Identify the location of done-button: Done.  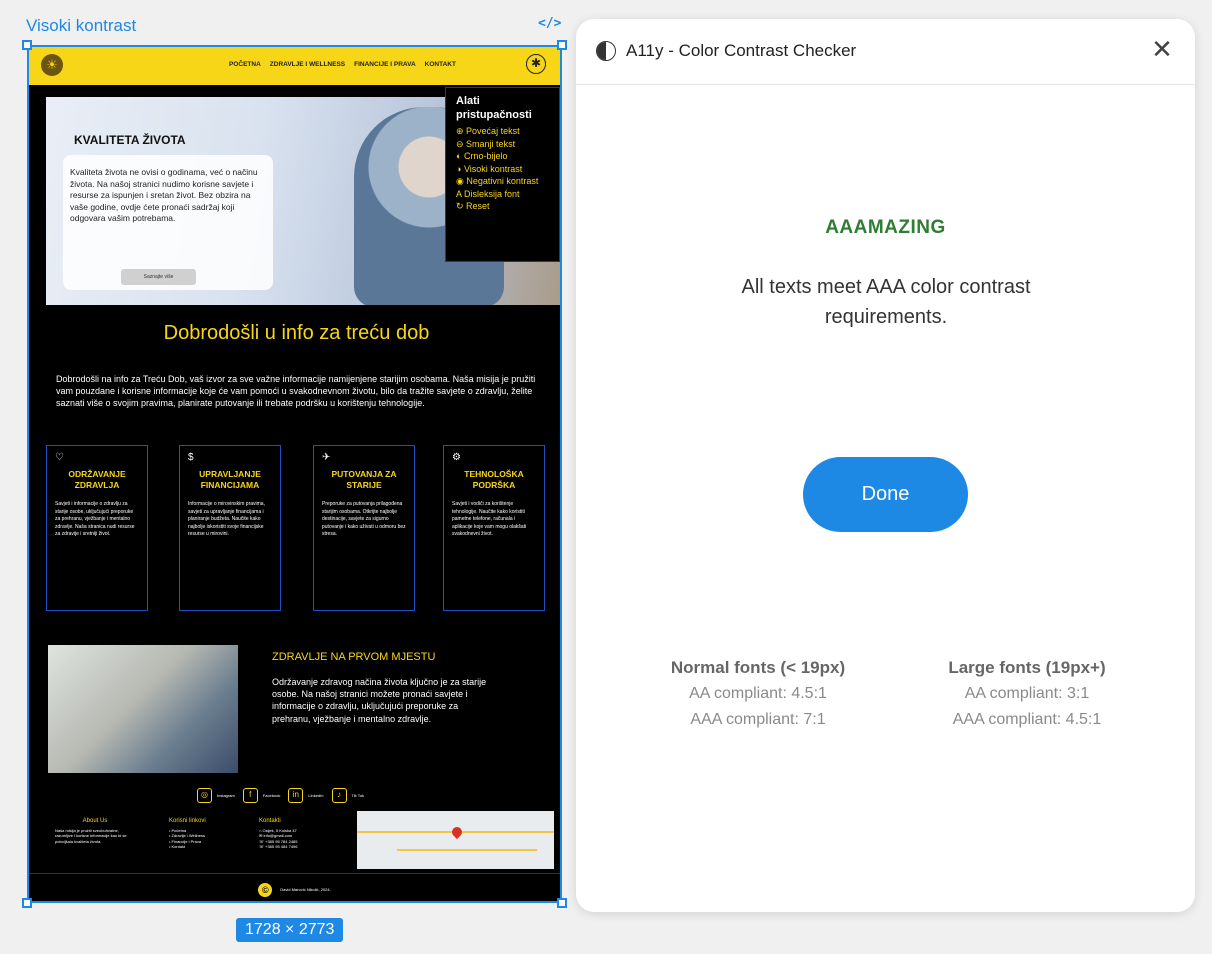
(885, 494).